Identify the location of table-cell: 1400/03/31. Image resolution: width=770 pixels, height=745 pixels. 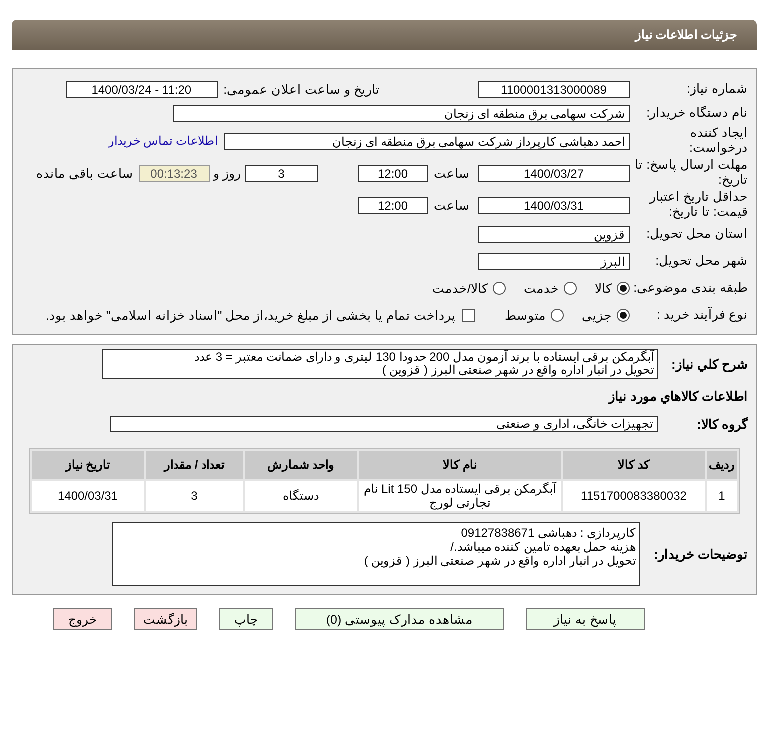
(88, 496).